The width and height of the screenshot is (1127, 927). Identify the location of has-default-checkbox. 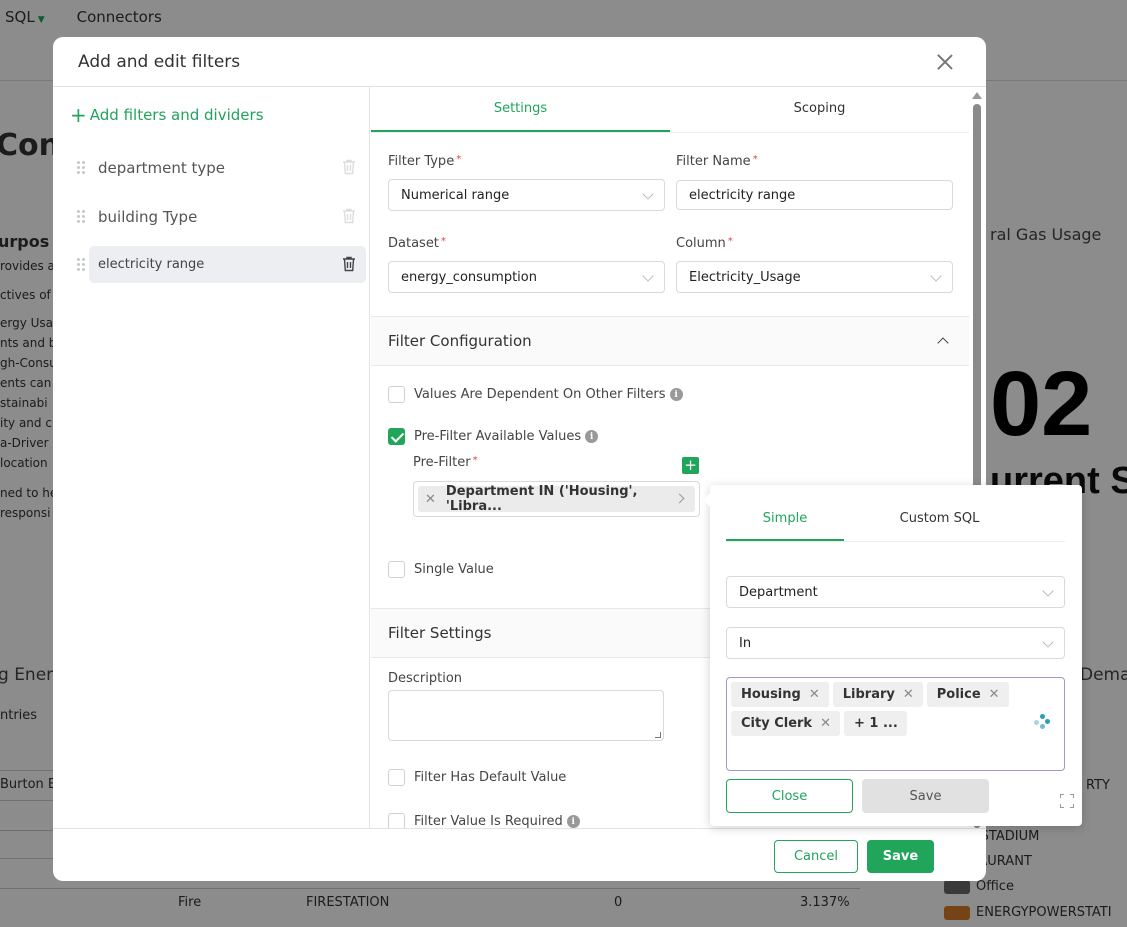
(396, 777).